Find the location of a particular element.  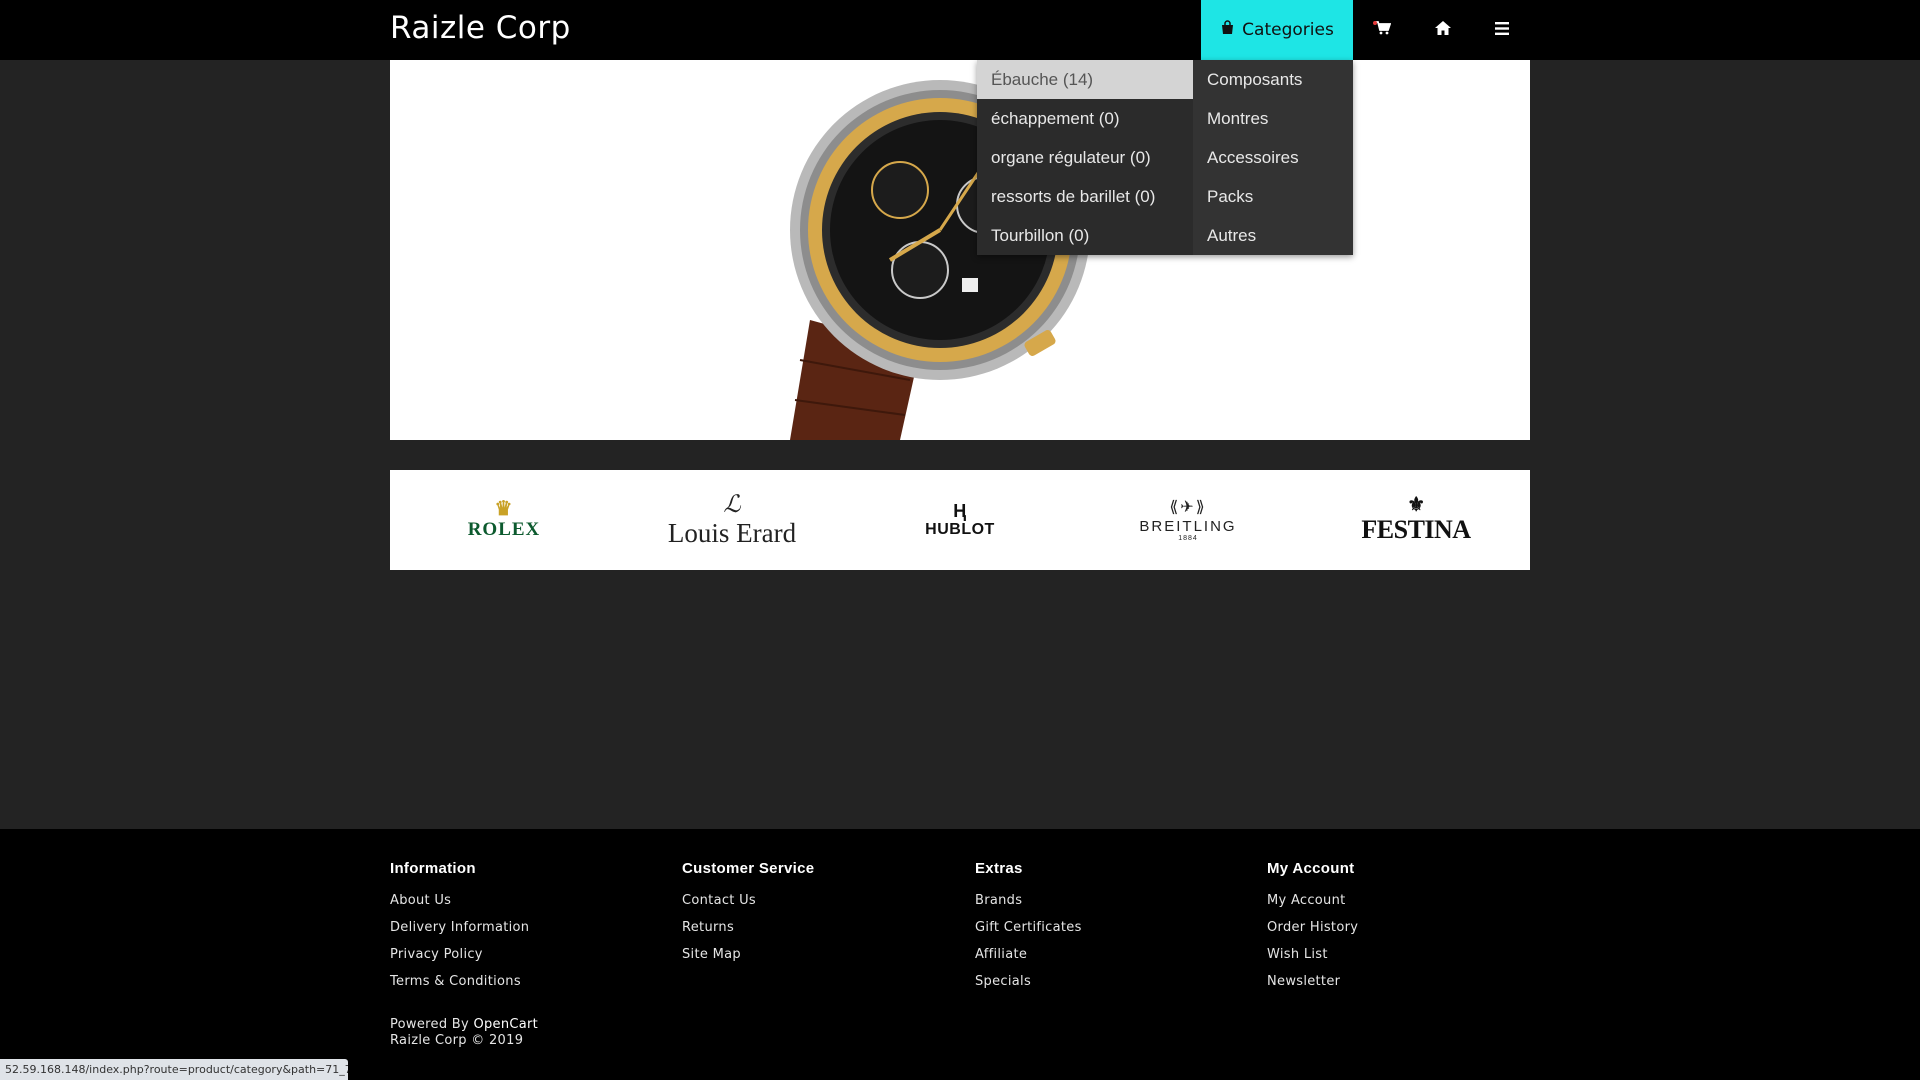

footer-link-newsletter: Newsletter is located at coordinates (1312, 981).